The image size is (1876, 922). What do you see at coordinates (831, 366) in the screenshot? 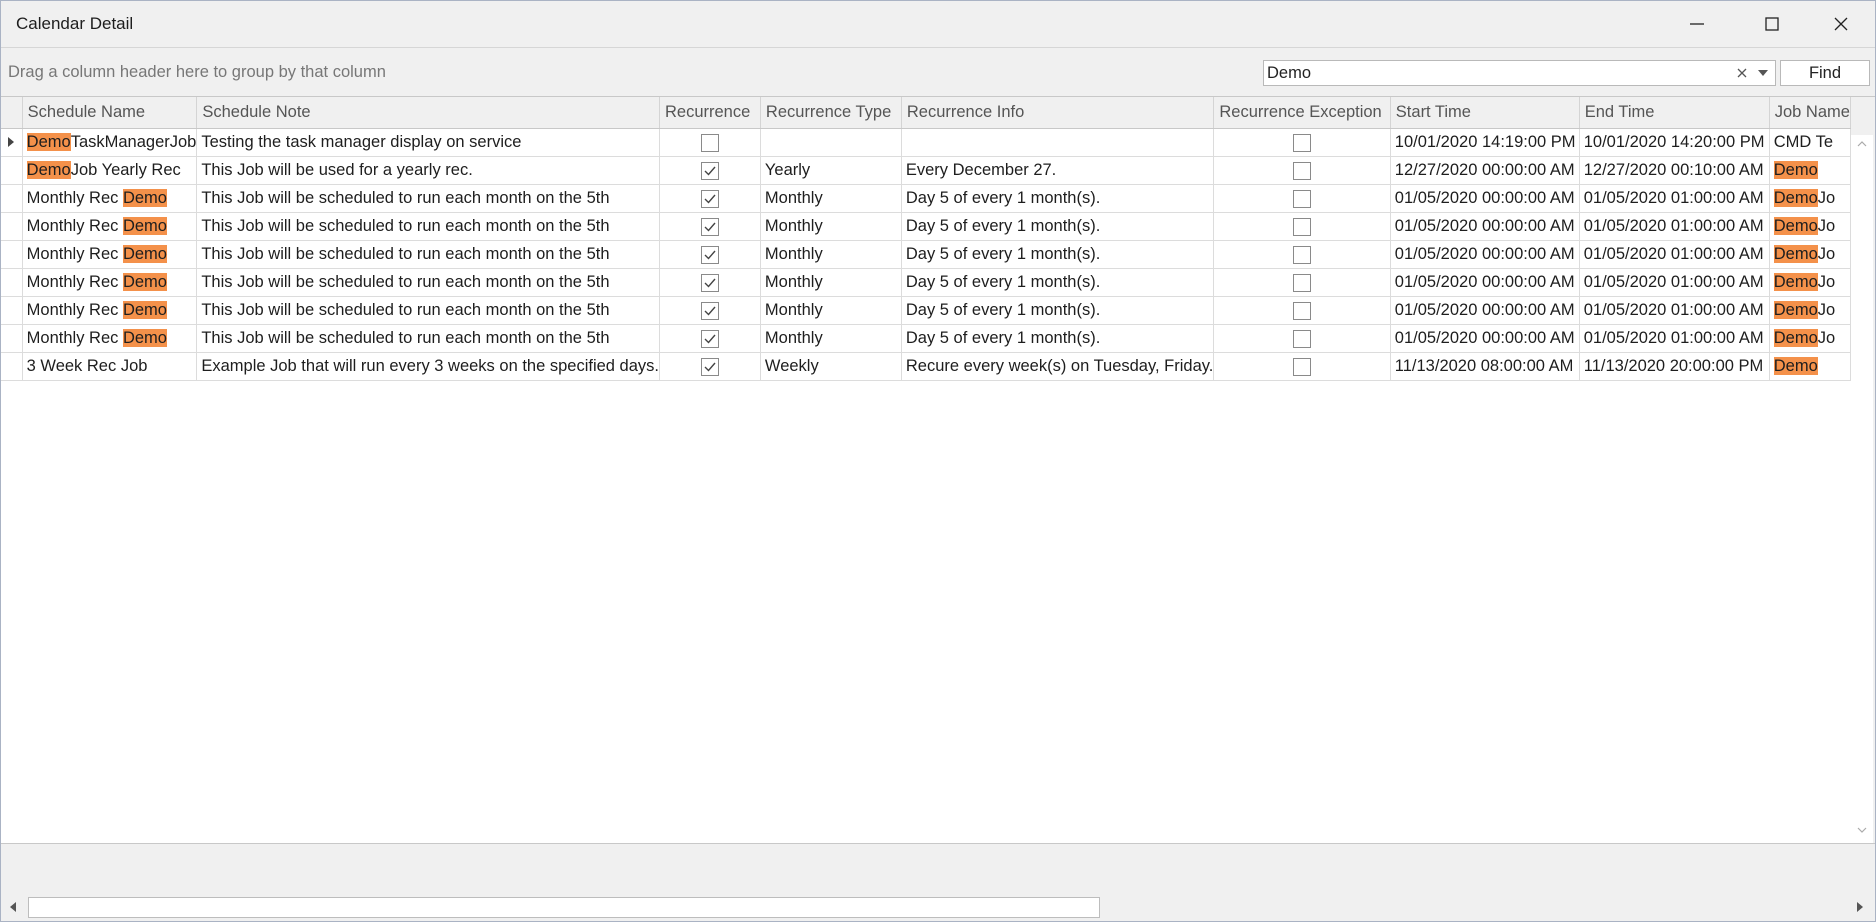
I see `cell-recurrence-type: Weekly` at bounding box center [831, 366].